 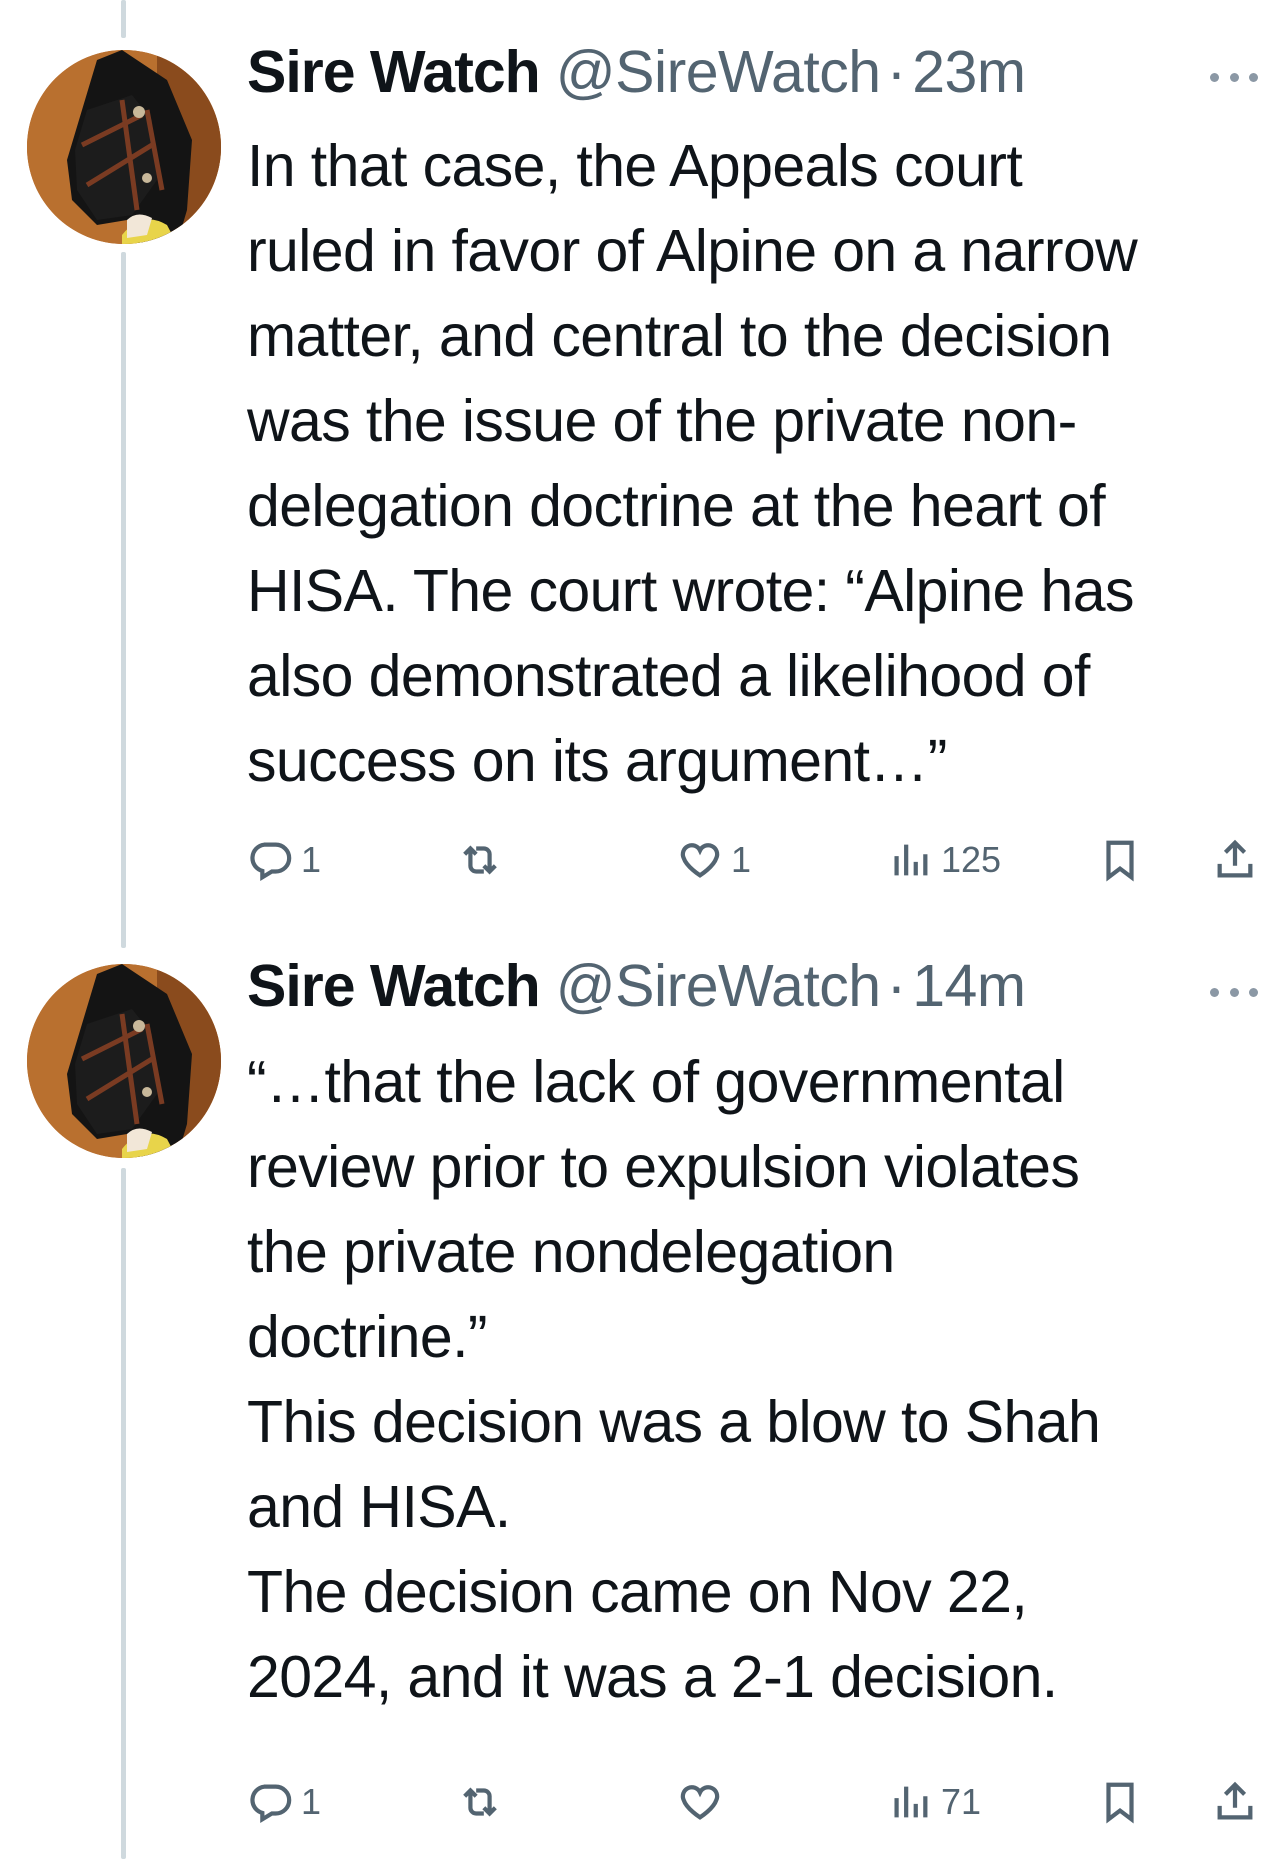 I want to click on views-button: 125, so click(x=944, y=860).